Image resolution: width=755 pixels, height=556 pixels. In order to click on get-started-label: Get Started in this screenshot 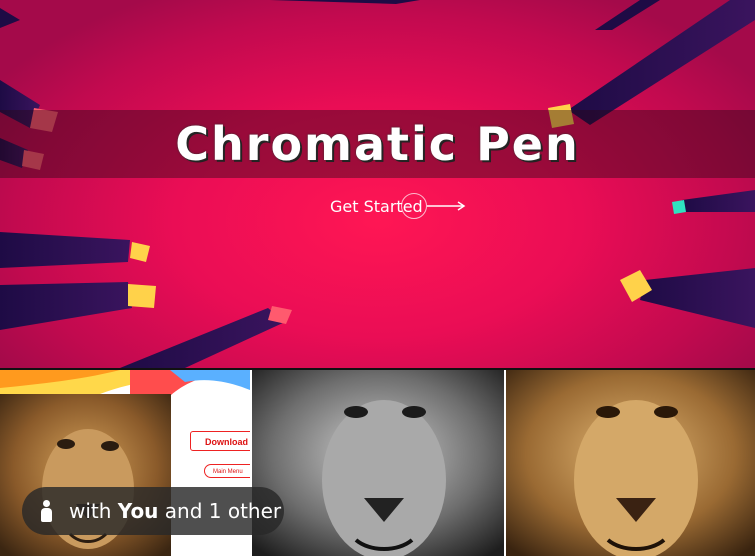, I will do `click(376, 206)`.